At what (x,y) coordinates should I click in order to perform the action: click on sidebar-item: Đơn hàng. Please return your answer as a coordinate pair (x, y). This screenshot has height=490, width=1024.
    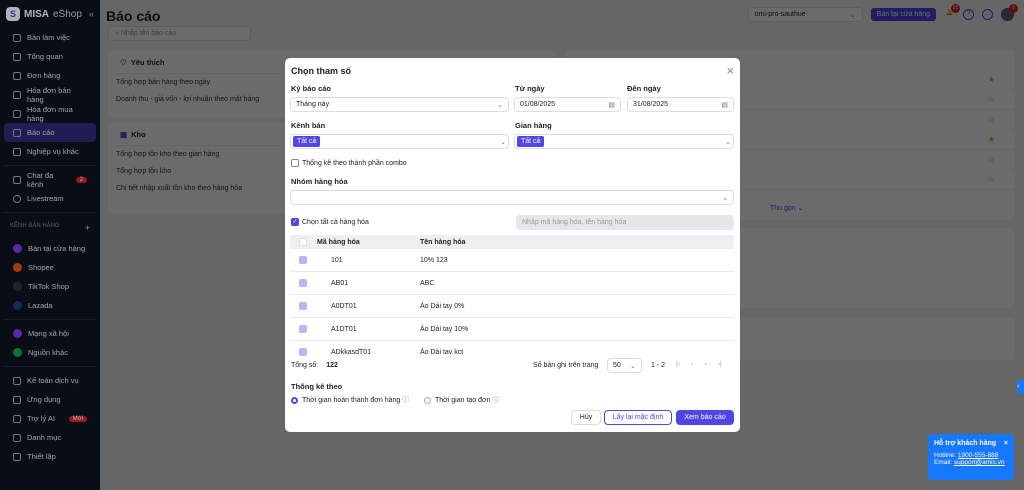
    Looking at the image, I should click on (50, 75).